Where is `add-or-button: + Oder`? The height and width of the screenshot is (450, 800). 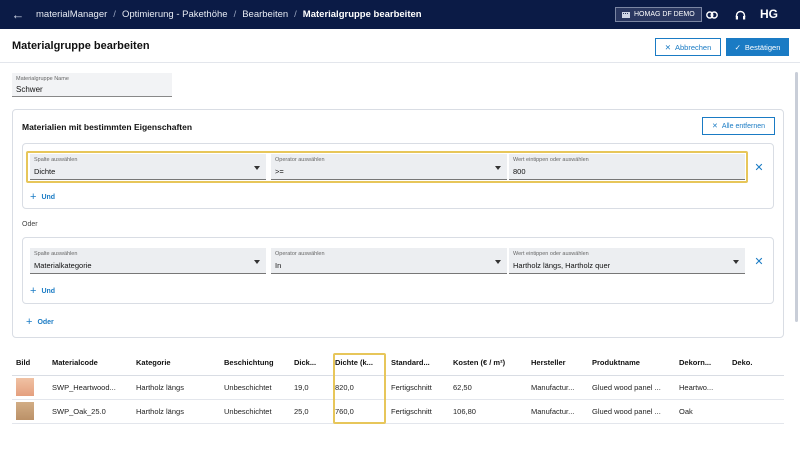 add-or-button: + Oder is located at coordinates (40, 322).